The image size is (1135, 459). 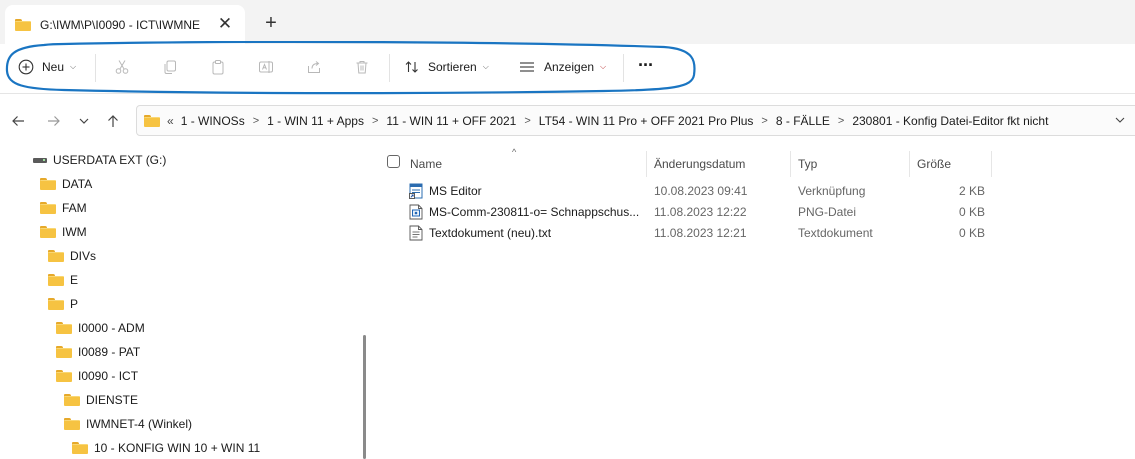 I want to click on view-button: Anzeigen ⌵, so click(x=562, y=67).